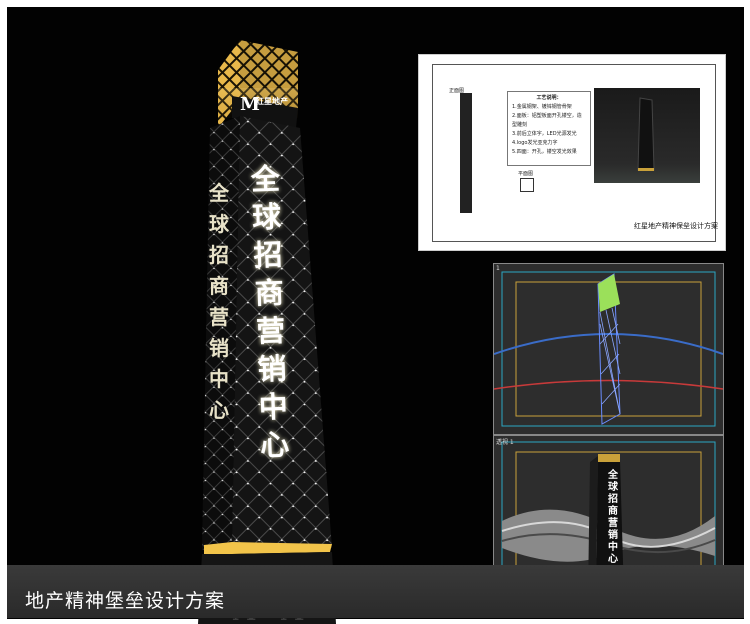 The width and height of the screenshot is (750, 624). Describe the element at coordinates (466, 153) in the screenshot. I see `drawing-tower-elevation` at that location.